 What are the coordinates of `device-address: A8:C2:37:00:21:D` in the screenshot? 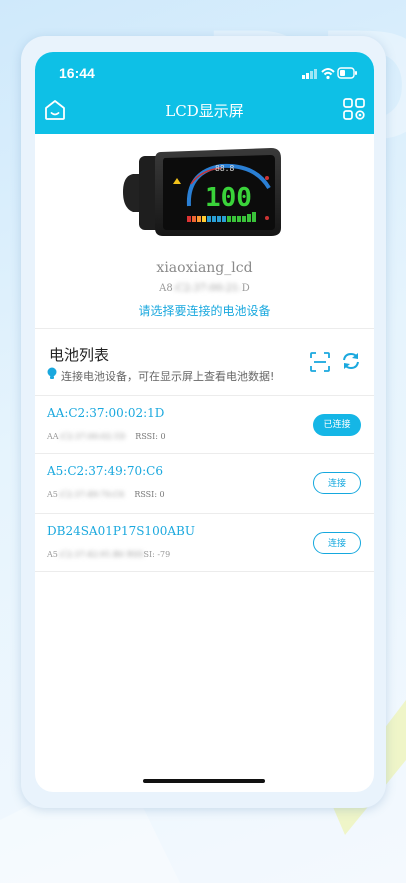 It's located at (204, 288).